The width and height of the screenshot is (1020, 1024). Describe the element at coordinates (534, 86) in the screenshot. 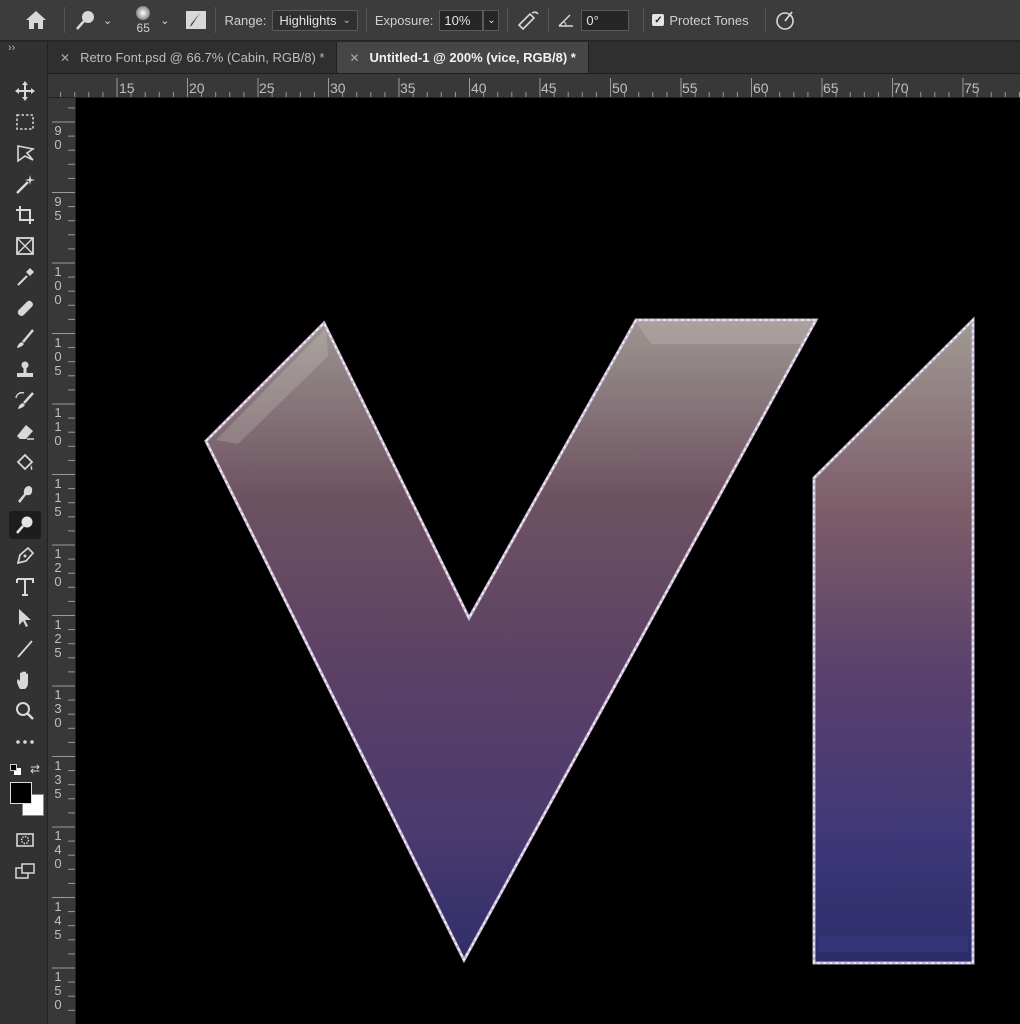

I see `horizontal-ruler: 15 20 25 30 35 40 45 50 55 60 65 70 75` at that location.